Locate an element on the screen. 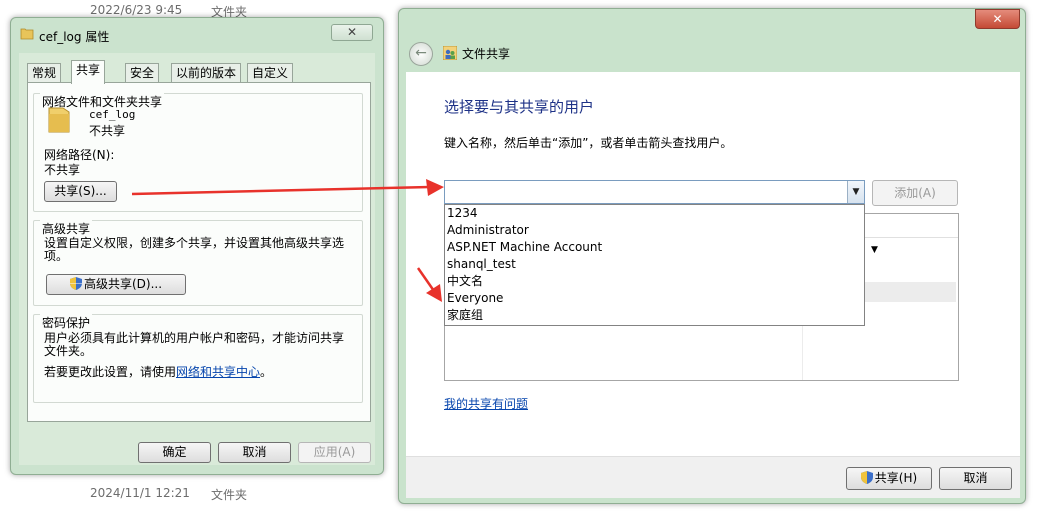  background-file-row: 2024/11/1 12:21 文件夹 is located at coordinates (168, 494).